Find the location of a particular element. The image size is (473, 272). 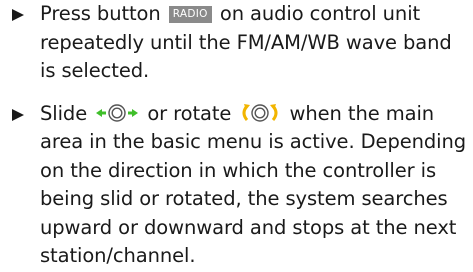

slide-left-right-controller-icon is located at coordinates (117, 113).